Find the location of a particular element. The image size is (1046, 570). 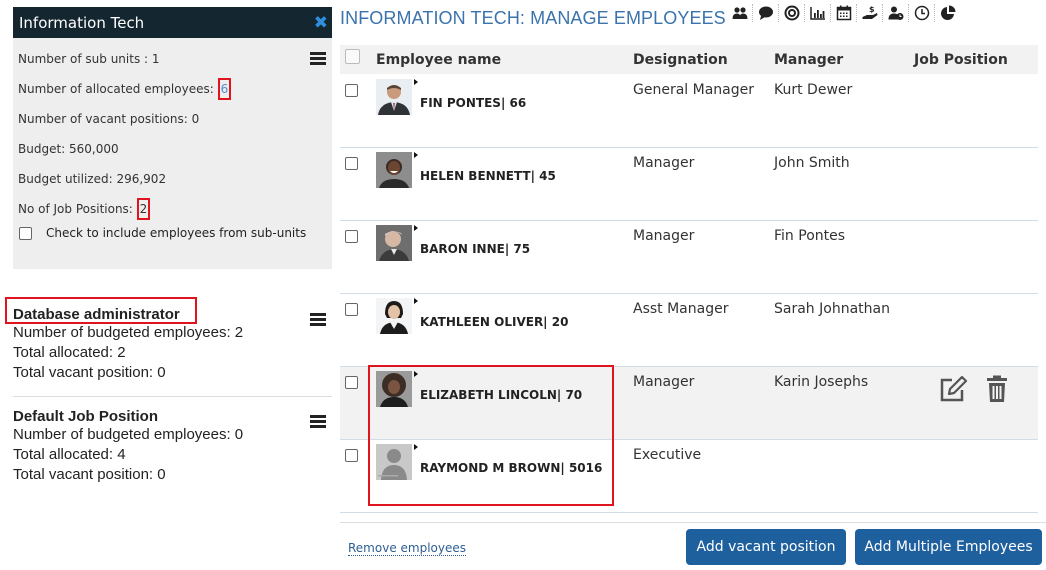

stat-budget: Budget: 560,000 is located at coordinates (172, 151).